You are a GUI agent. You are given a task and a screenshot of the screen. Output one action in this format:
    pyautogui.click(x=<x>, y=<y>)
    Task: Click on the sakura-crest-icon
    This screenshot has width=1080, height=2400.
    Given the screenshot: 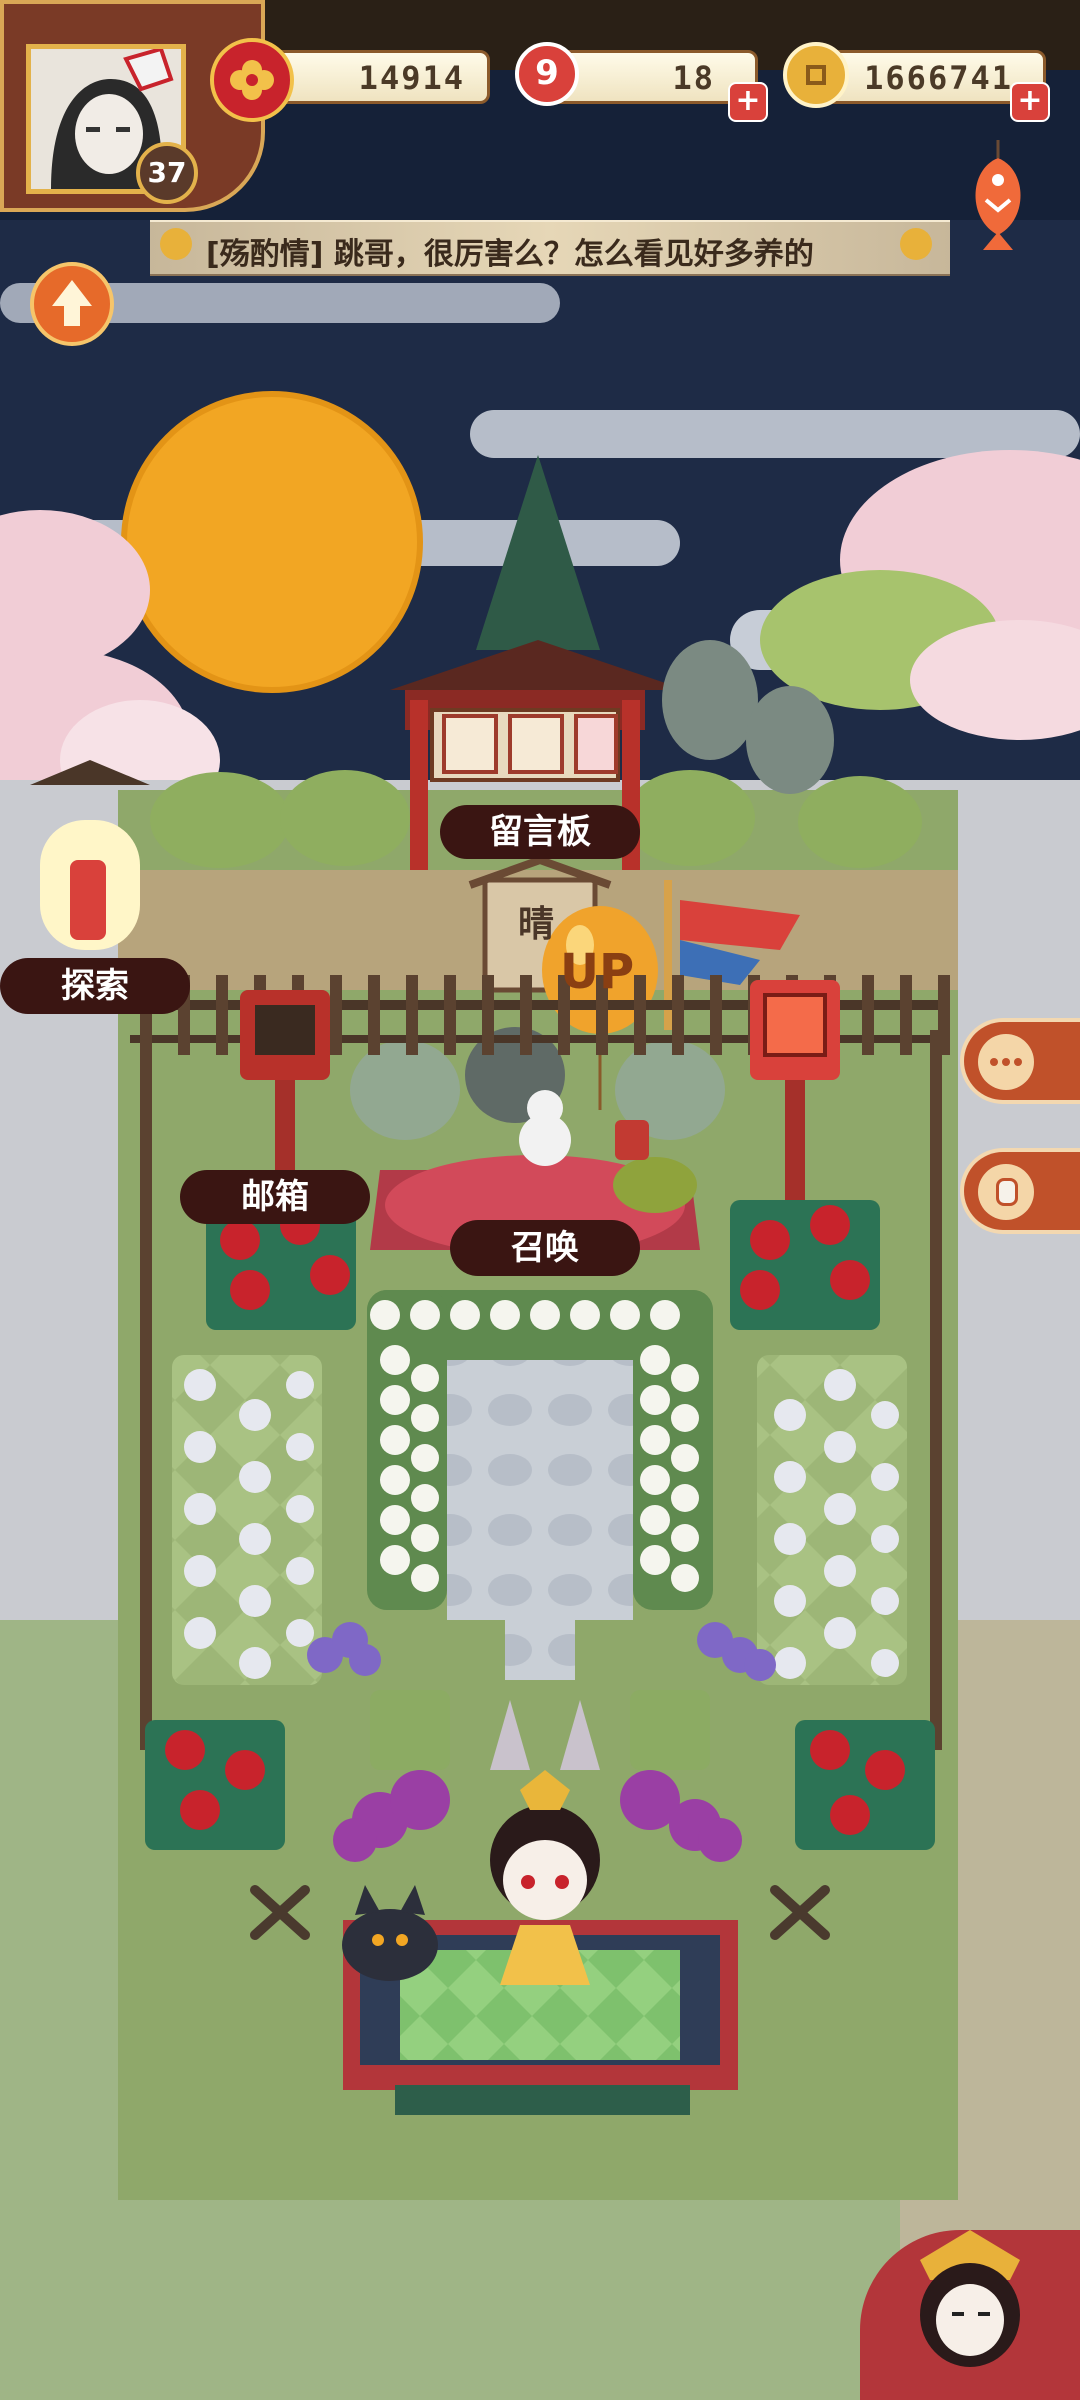 What is the action you would take?
    pyautogui.click(x=252, y=80)
    